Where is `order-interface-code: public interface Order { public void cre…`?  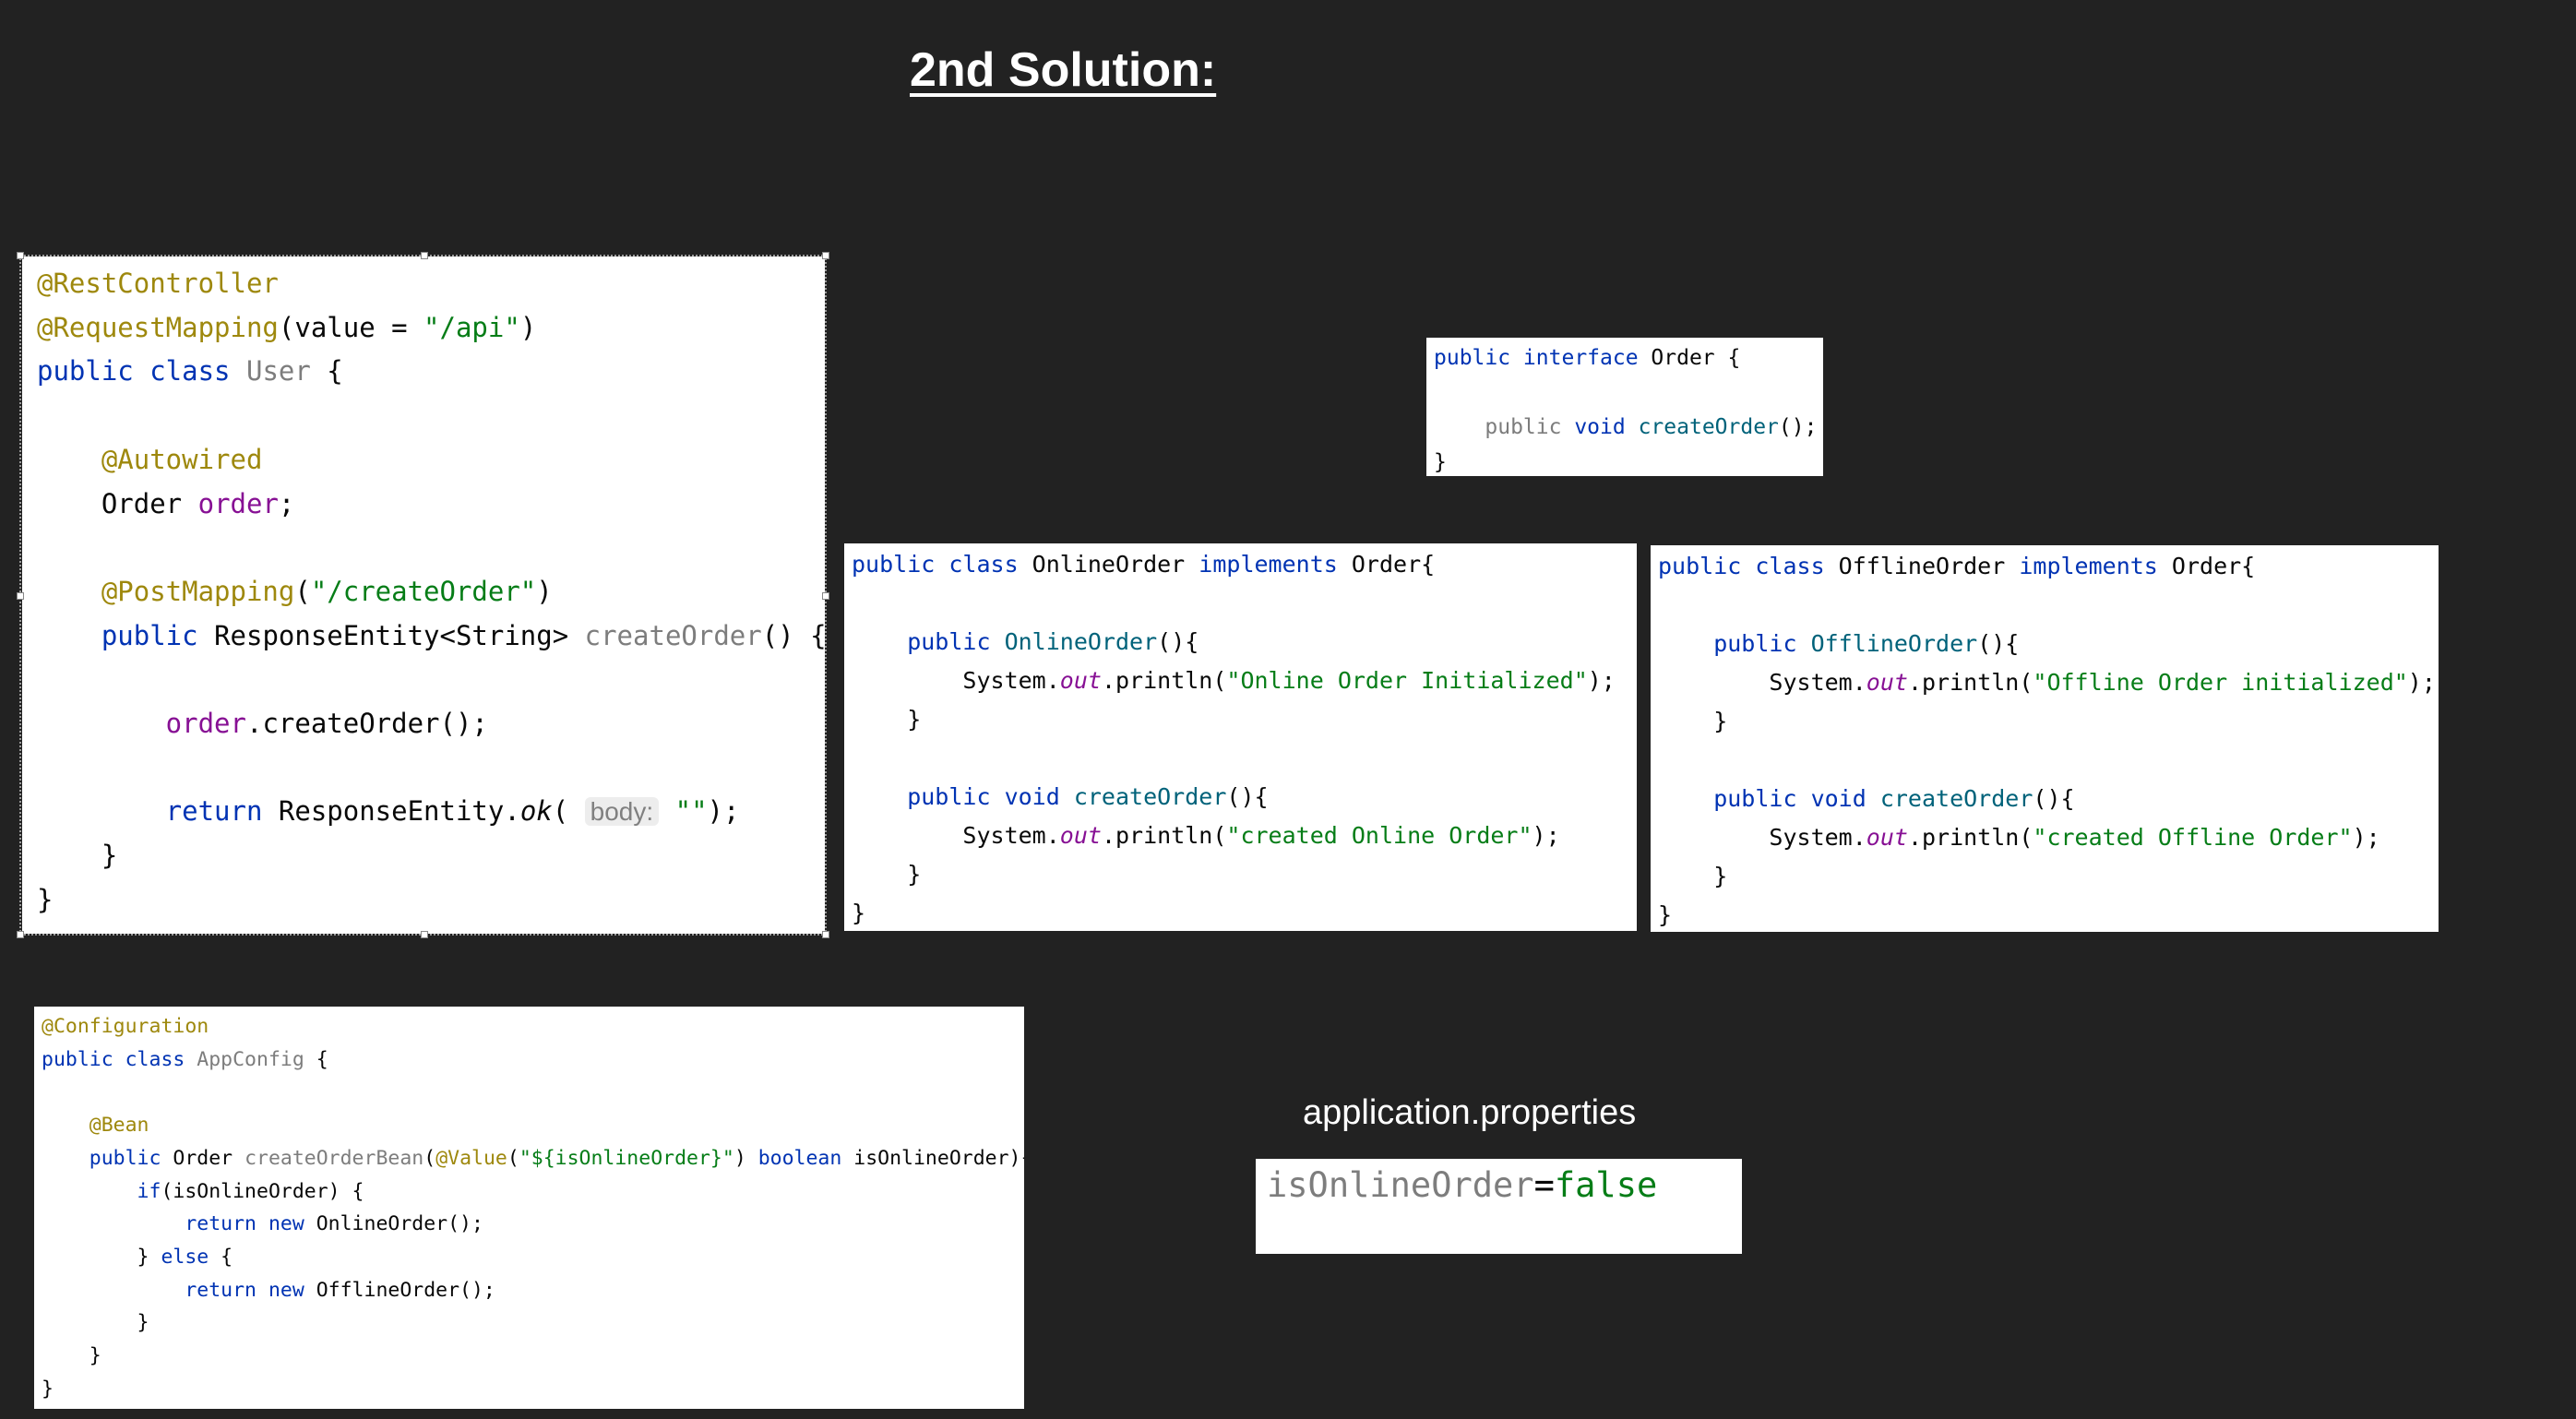
order-interface-code: public interface Order { public void cre… is located at coordinates (1624, 407).